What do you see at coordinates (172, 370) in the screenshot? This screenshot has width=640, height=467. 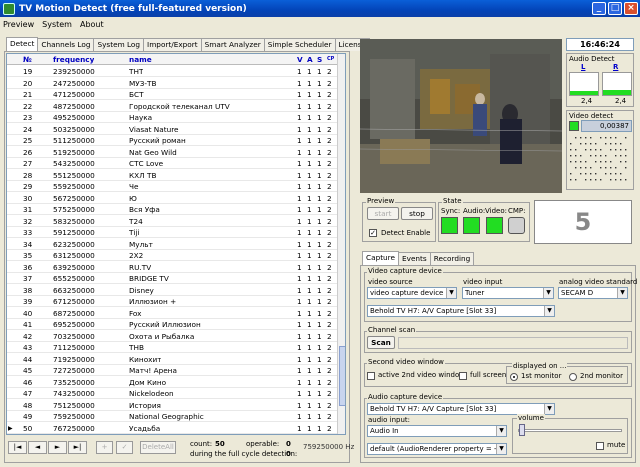 I see `table-row: 45 727250000 Матч! Арена 1 1 1 2` at bounding box center [172, 370].